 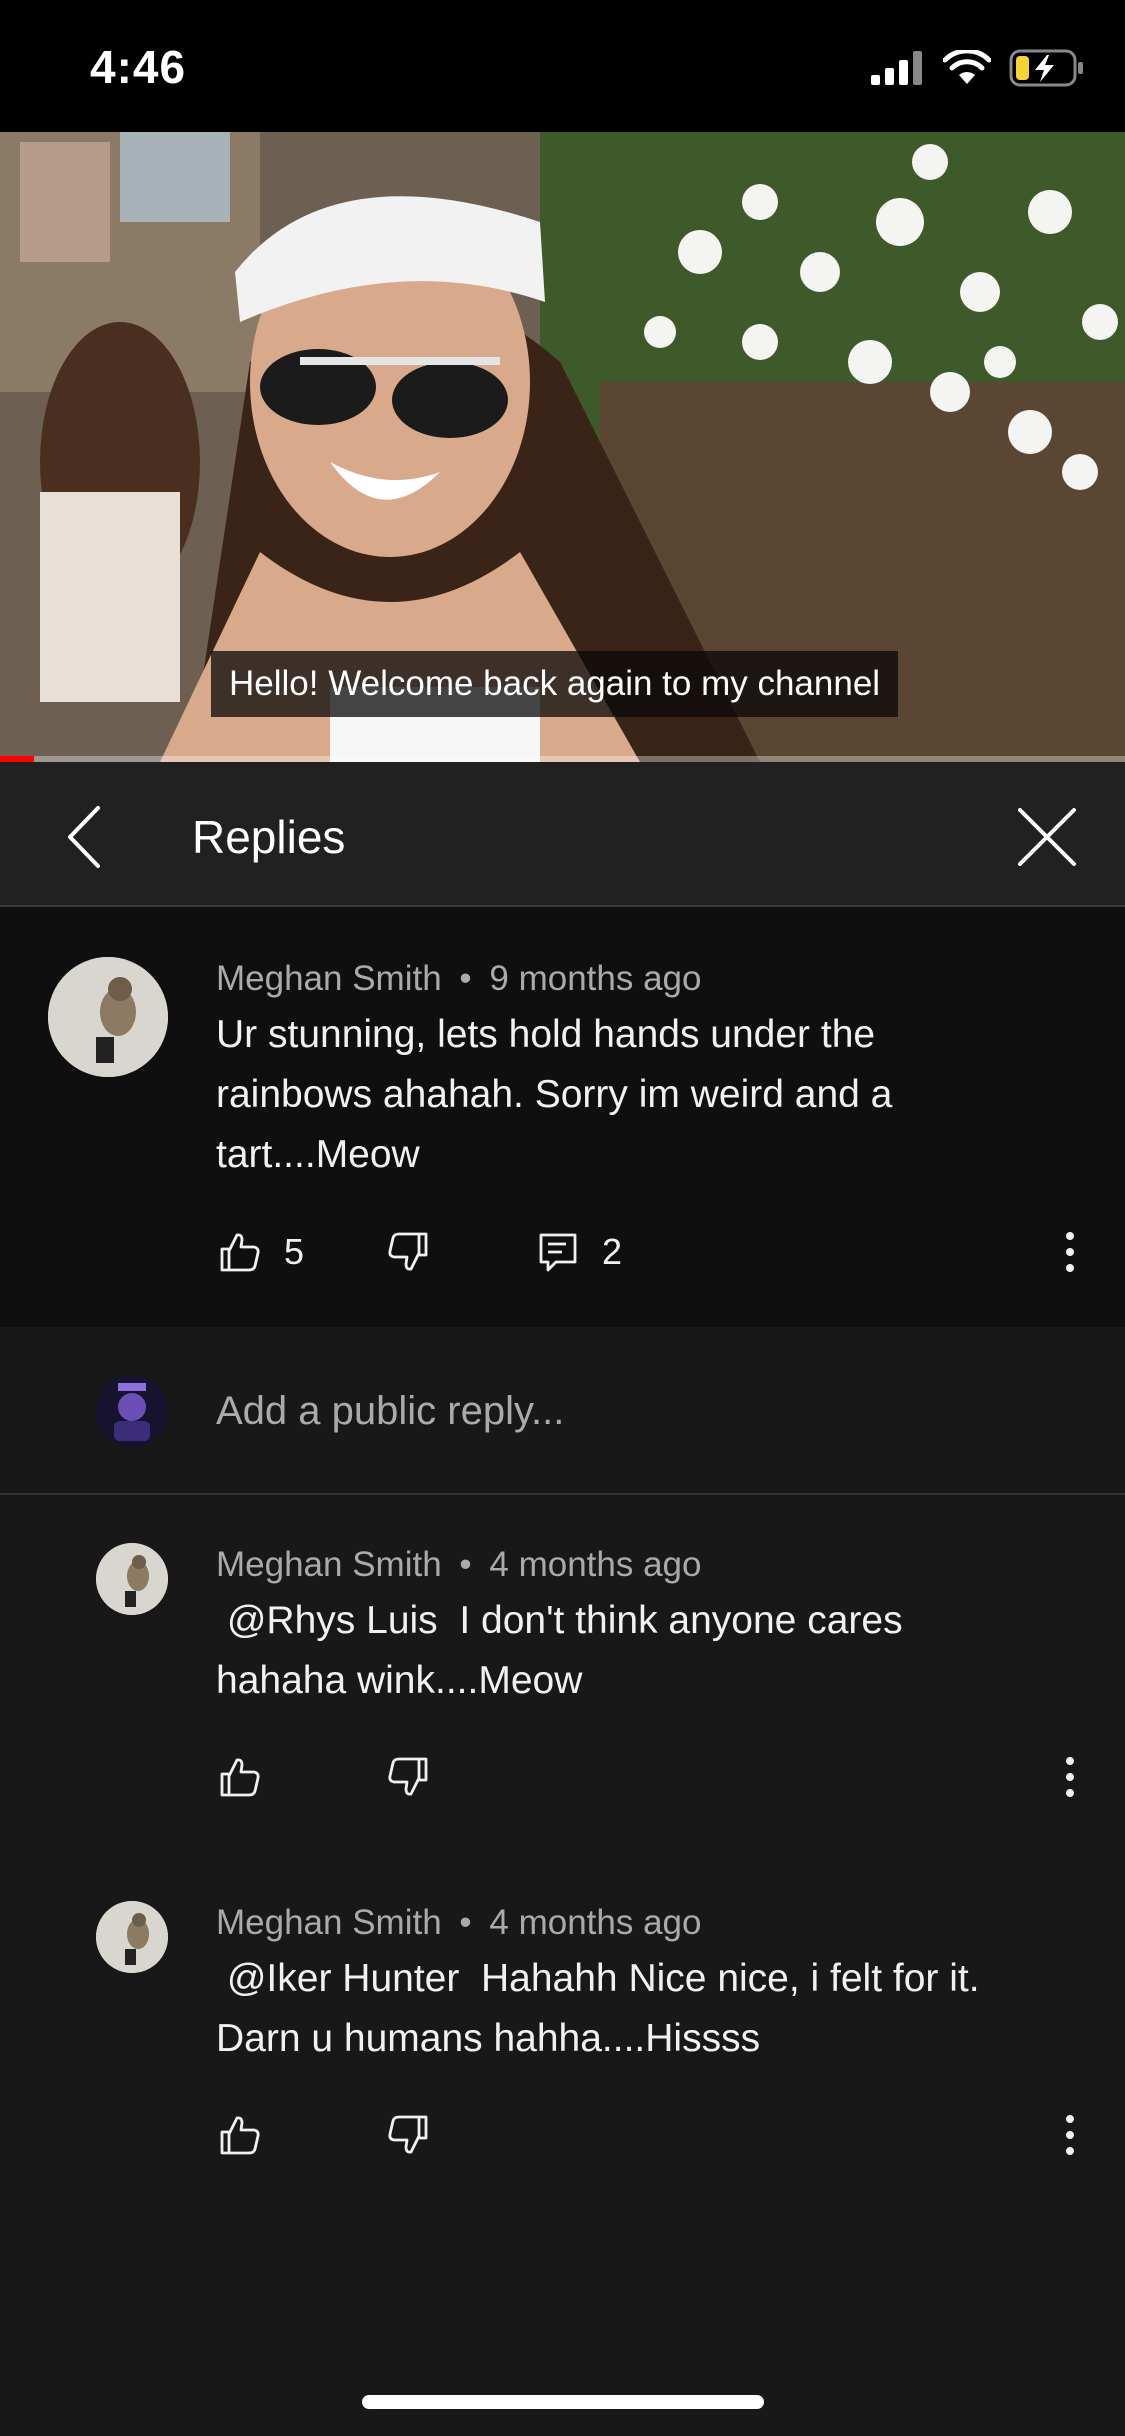 I want to click on like-button: 5, so click(x=261, y=1252).